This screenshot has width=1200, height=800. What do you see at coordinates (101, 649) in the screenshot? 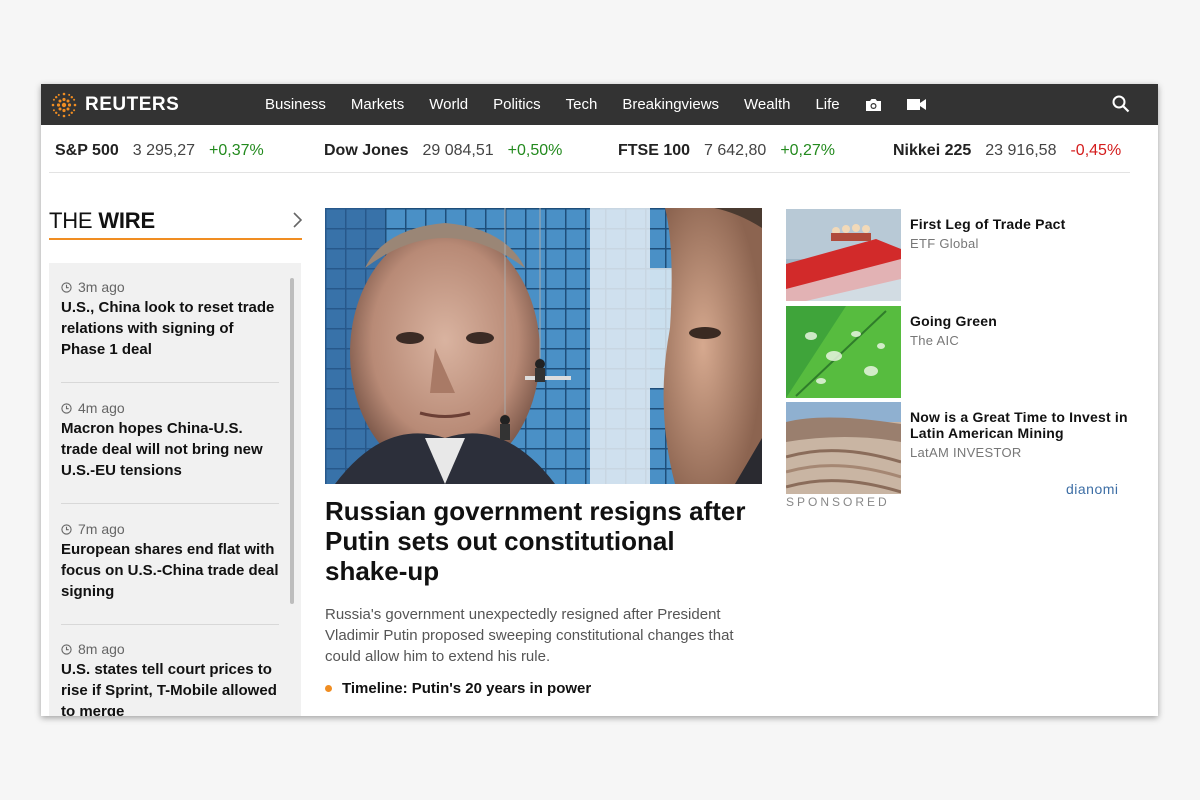
I see `wire-time-text: 8m ago` at bounding box center [101, 649].